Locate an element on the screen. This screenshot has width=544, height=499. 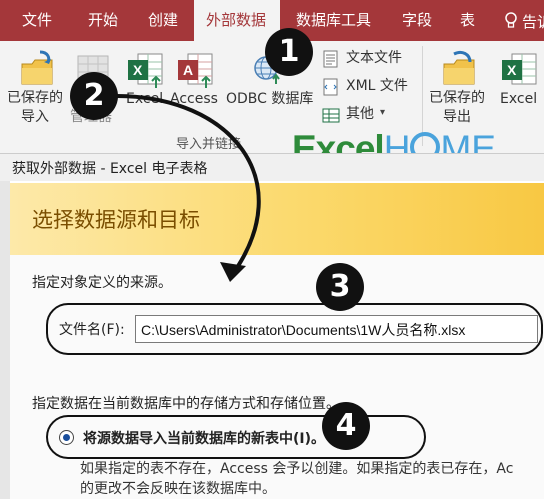
step-2-callout: 2 is located at coordinates (94, 96).